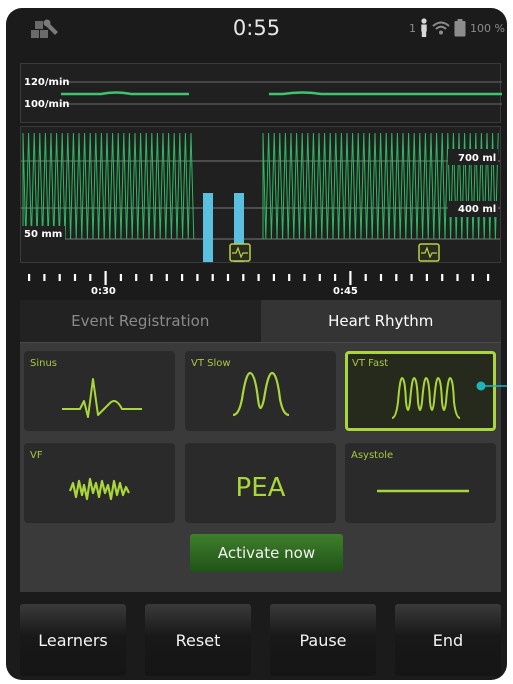  Describe the element at coordinates (266, 553) in the screenshot. I see `activate-now-button: Activate now` at that location.